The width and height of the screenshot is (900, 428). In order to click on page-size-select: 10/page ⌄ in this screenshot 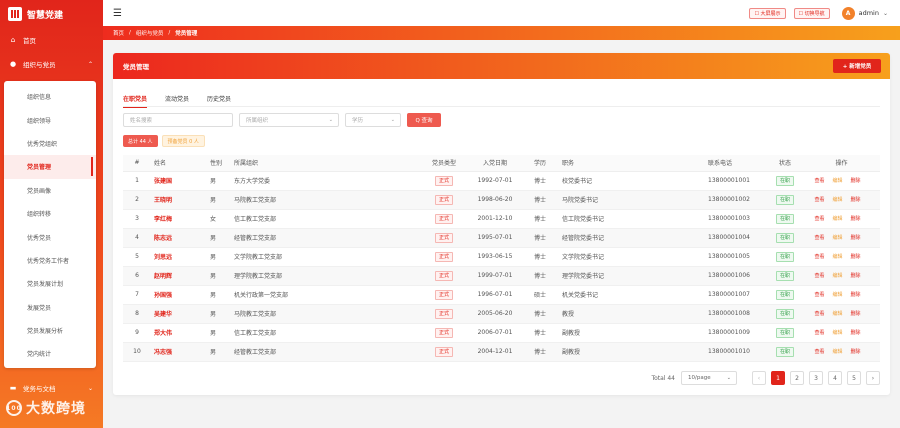, I will do `click(709, 378)`.